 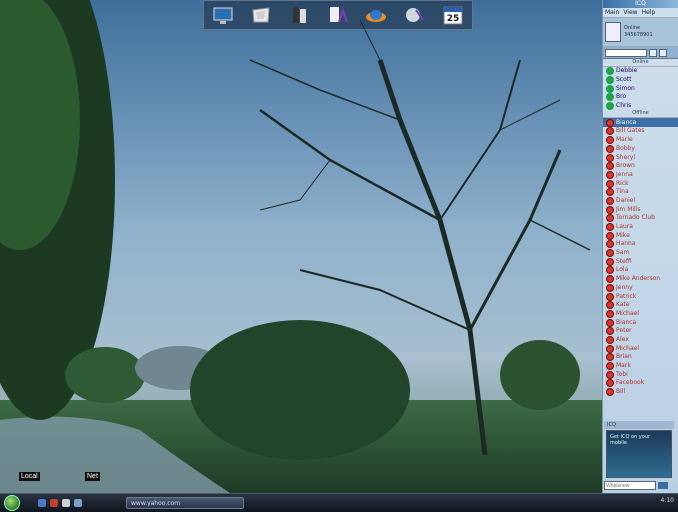 What do you see at coordinates (626, 52) in the screenshot?
I see `contact-filter-input` at bounding box center [626, 52].